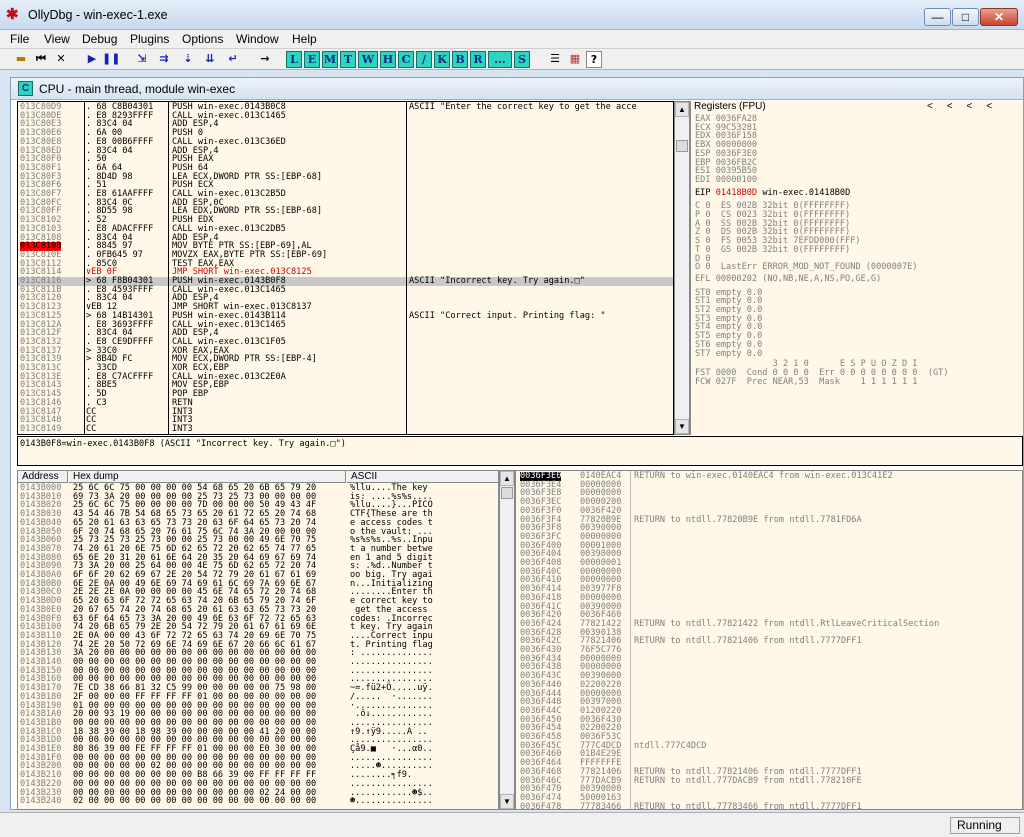  I want to click on patches-button: /, so click(424, 59).